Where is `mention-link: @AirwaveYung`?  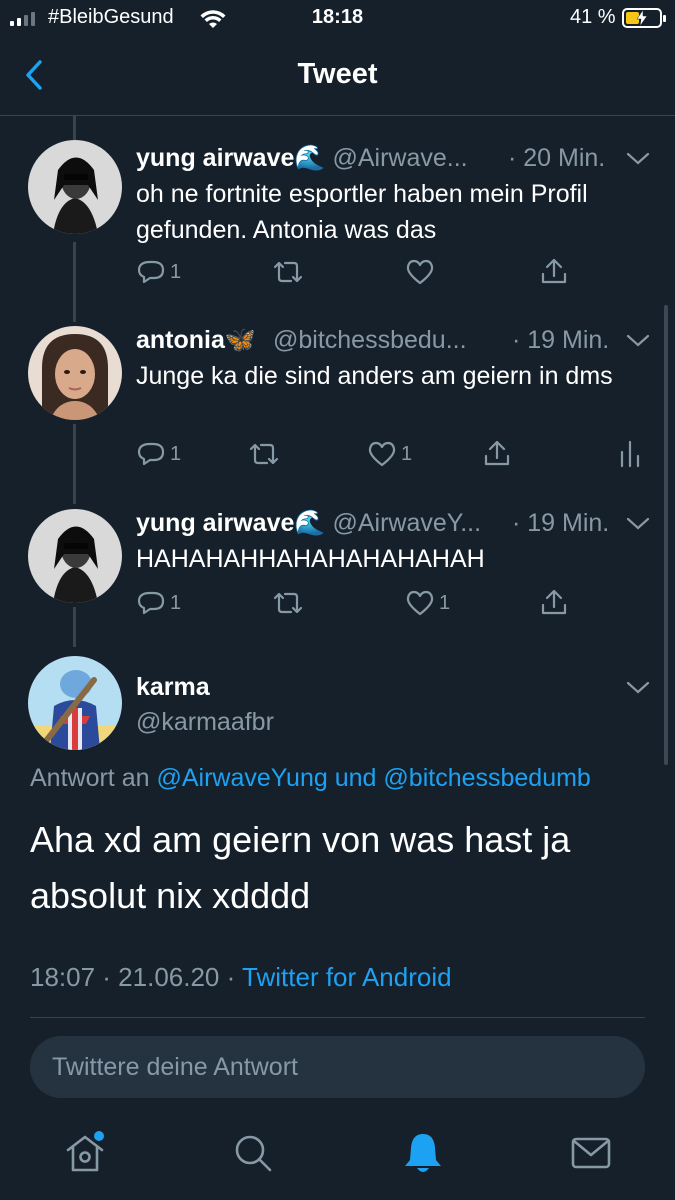 mention-link: @AirwaveYung is located at coordinates (241, 778).